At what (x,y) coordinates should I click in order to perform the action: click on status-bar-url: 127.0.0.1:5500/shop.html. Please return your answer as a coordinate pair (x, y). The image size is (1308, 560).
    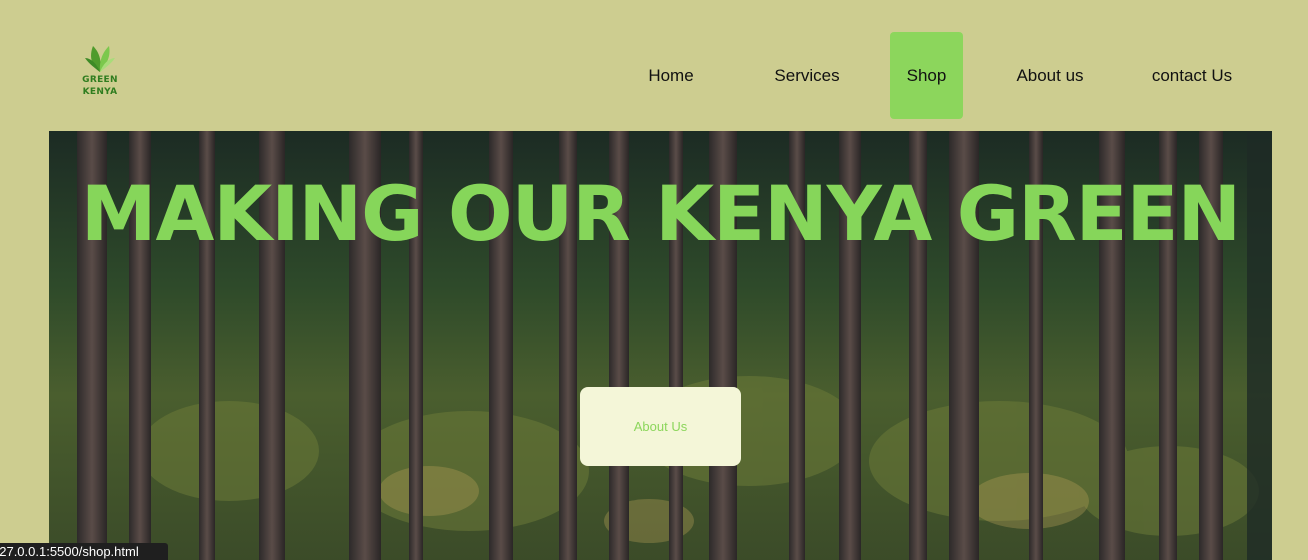
    Looking at the image, I should click on (84, 551).